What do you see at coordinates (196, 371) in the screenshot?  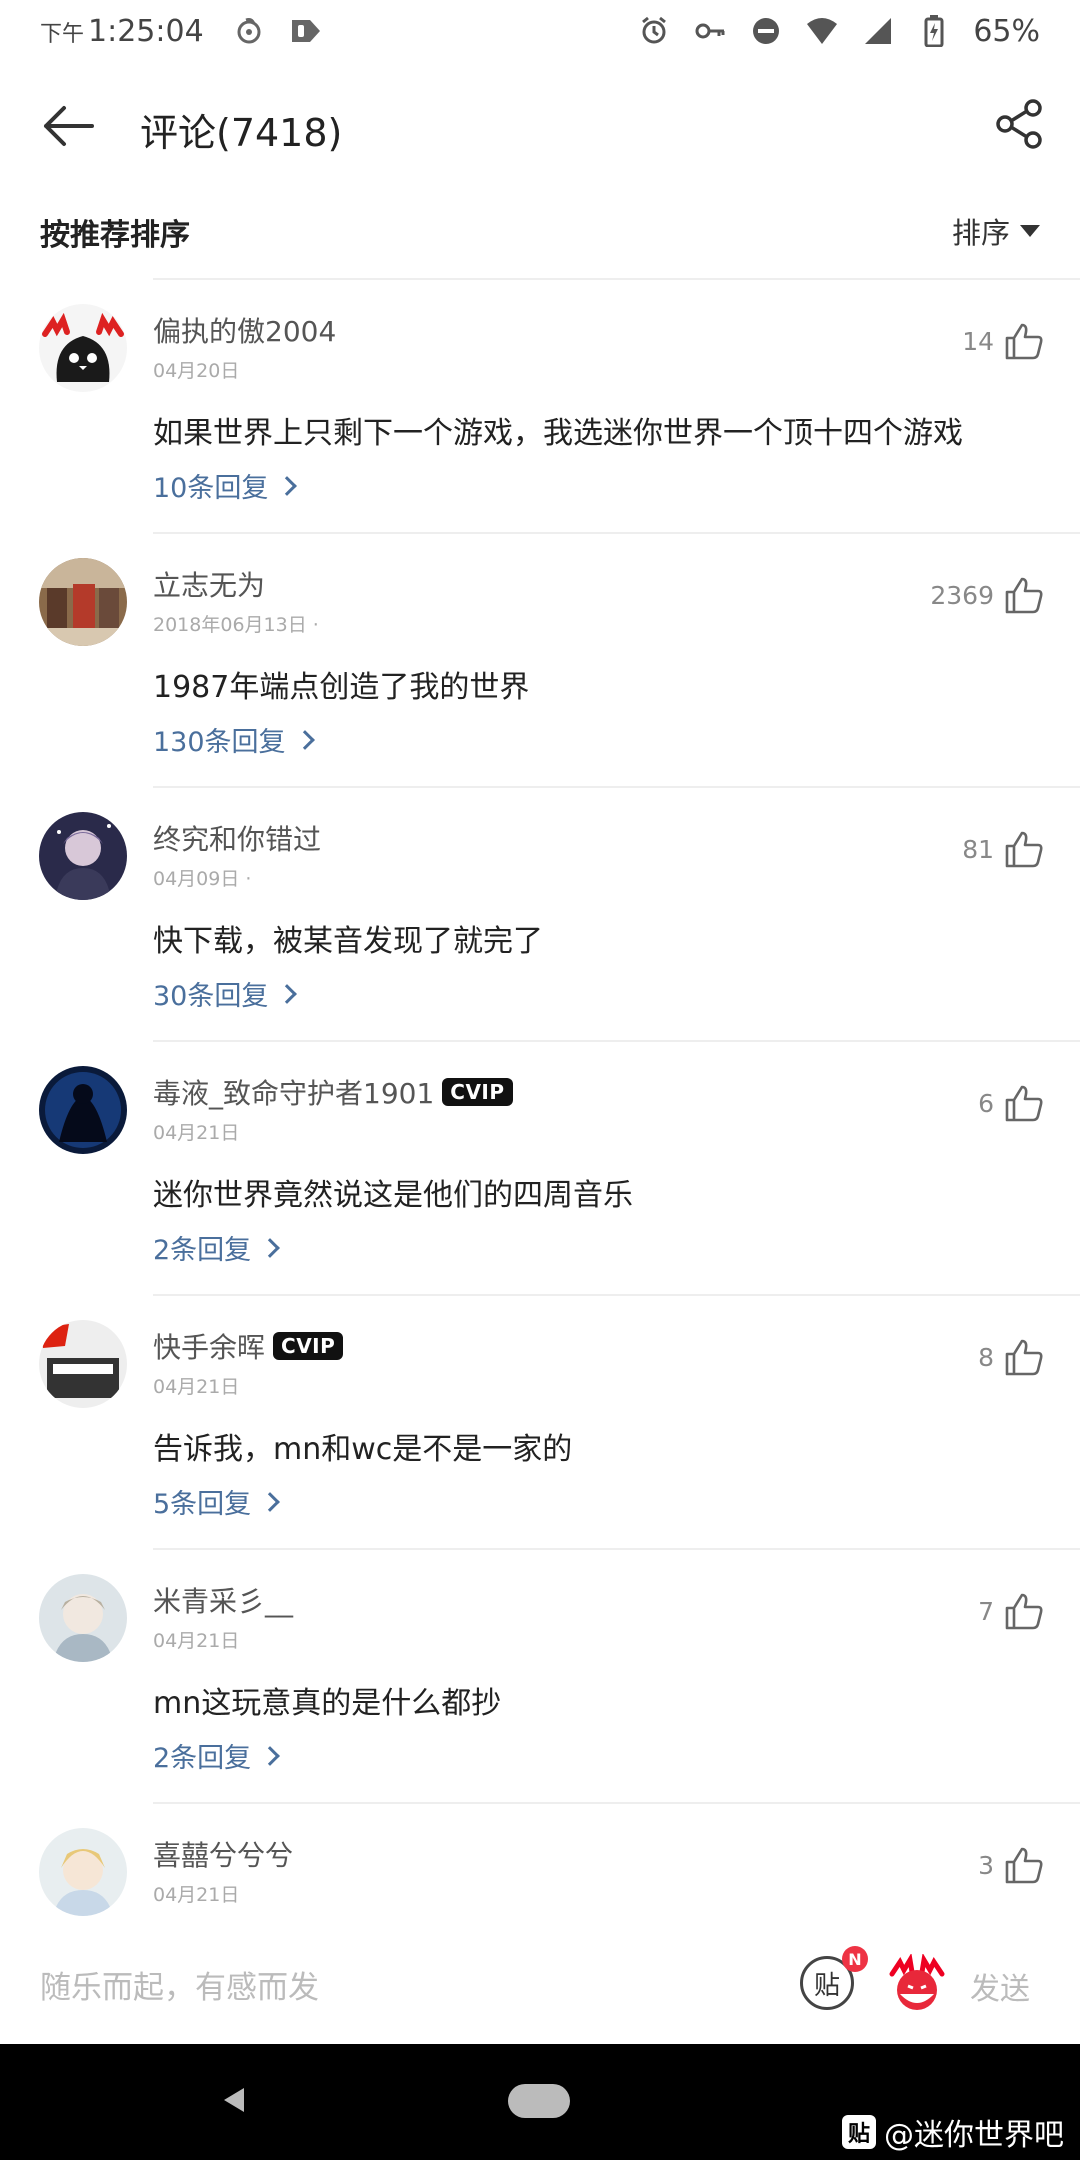 I see `comment-date: 04月20日` at bounding box center [196, 371].